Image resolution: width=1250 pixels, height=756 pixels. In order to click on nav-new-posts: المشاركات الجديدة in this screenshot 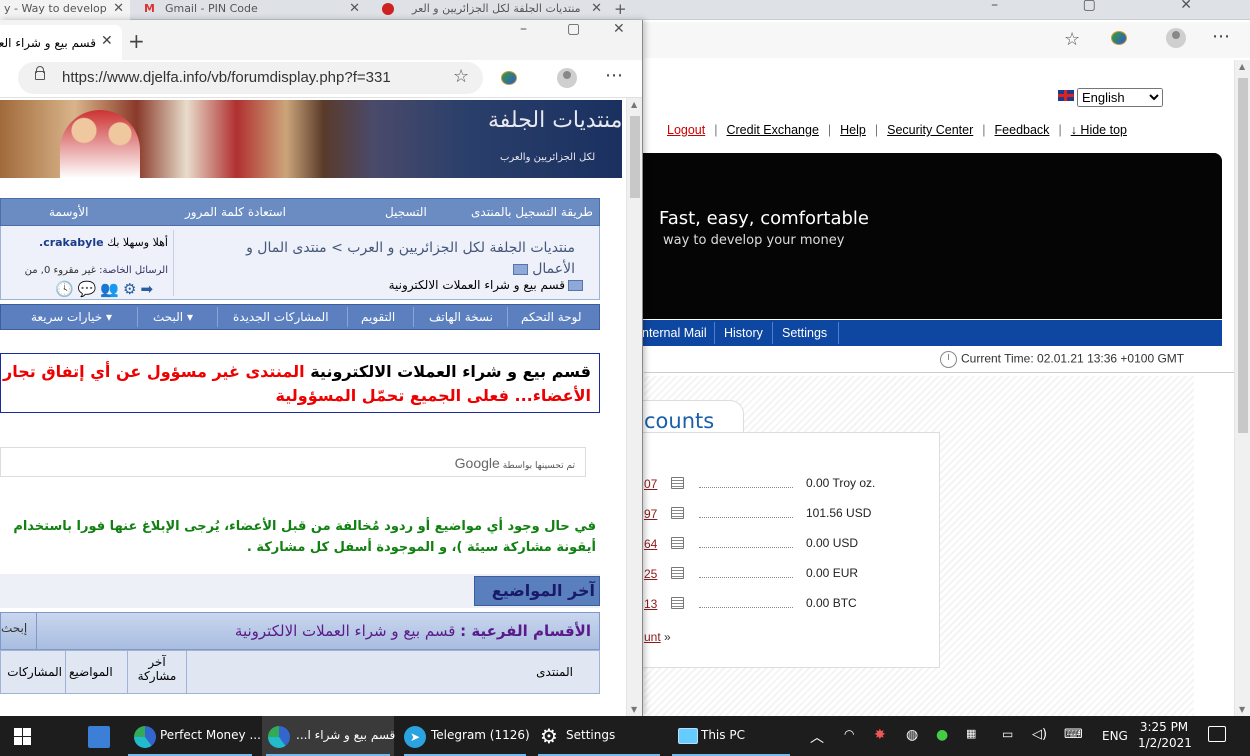, I will do `click(281, 317)`.